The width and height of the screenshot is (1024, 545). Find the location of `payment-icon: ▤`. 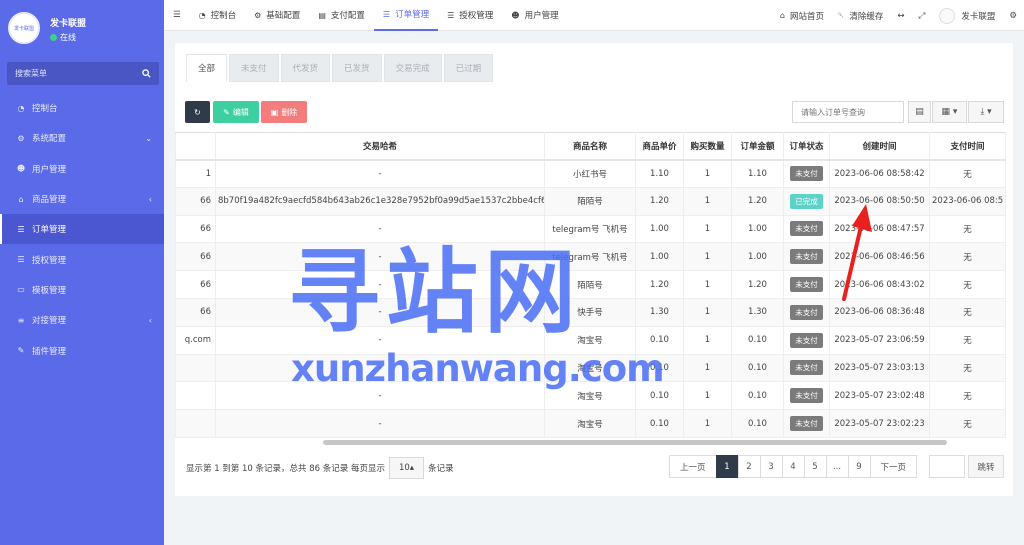

payment-icon: ▤ is located at coordinates (322, 15).